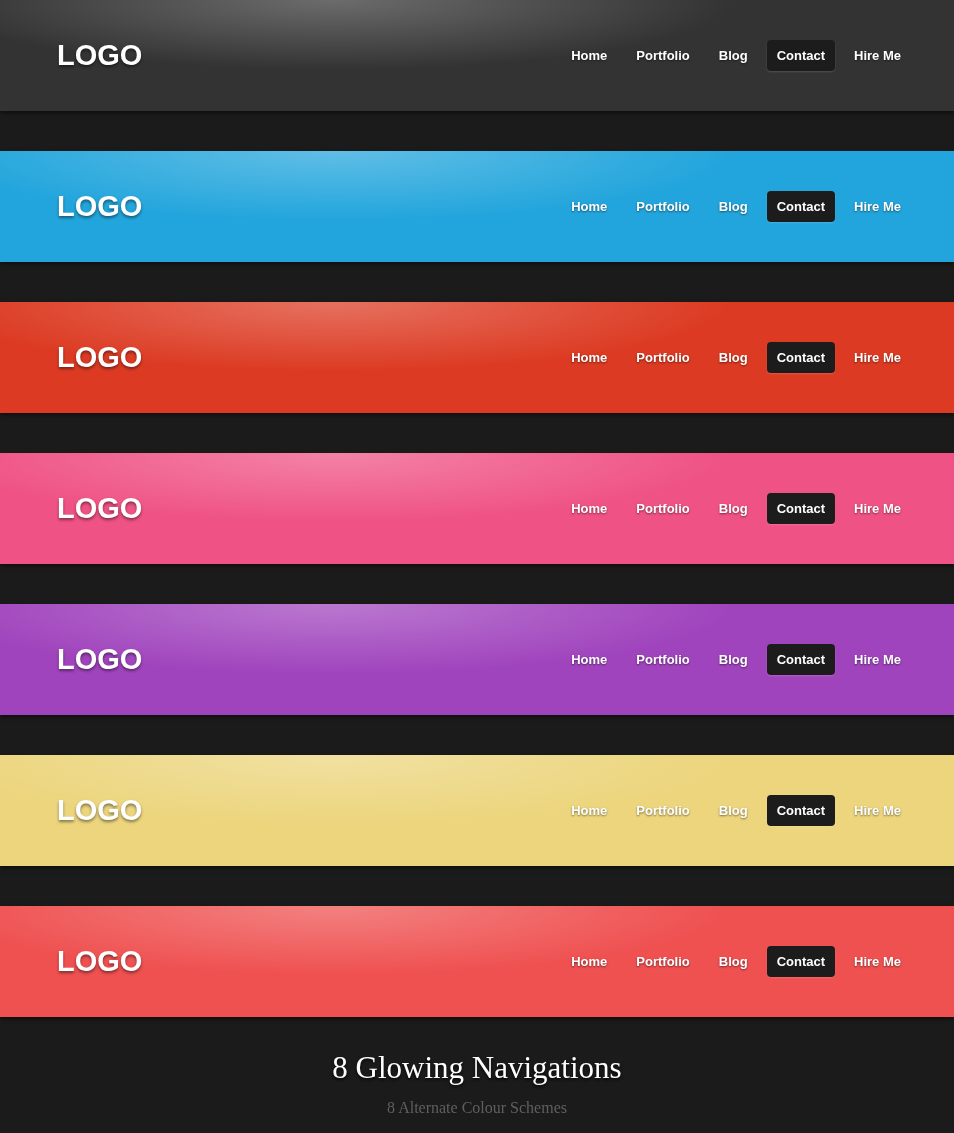  What do you see at coordinates (477, 1068) in the screenshot?
I see `footer-title: 8 Glowing Navigations` at bounding box center [477, 1068].